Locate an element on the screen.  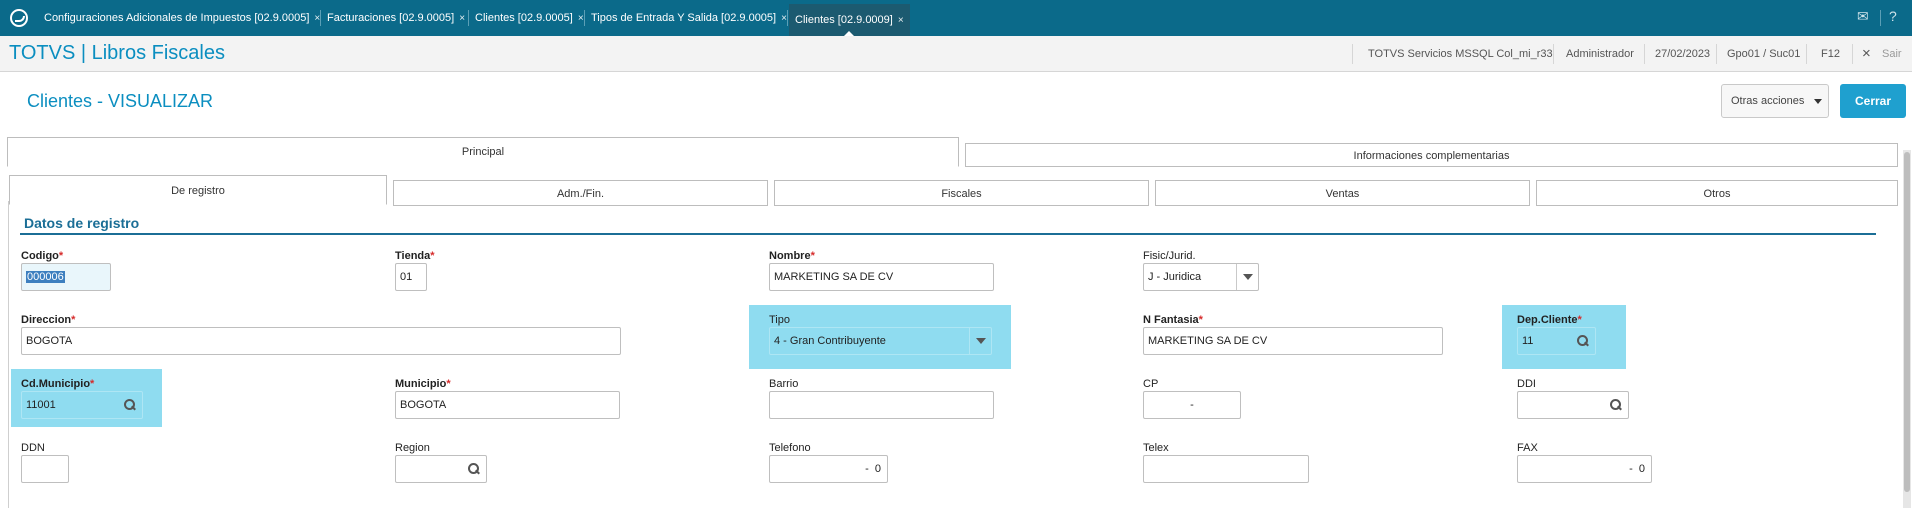
shortcut-key: F12 is located at coordinates (1830, 54).